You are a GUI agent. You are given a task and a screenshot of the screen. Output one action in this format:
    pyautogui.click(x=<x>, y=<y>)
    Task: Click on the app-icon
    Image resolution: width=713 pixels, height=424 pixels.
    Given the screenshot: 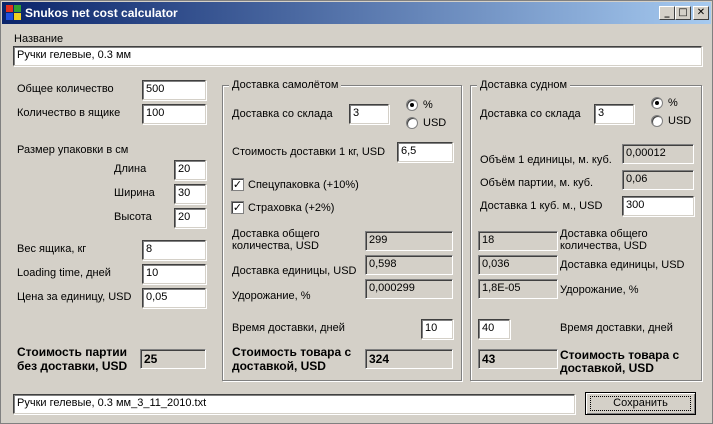 What is the action you would take?
    pyautogui.click(x=14, y=13)
    